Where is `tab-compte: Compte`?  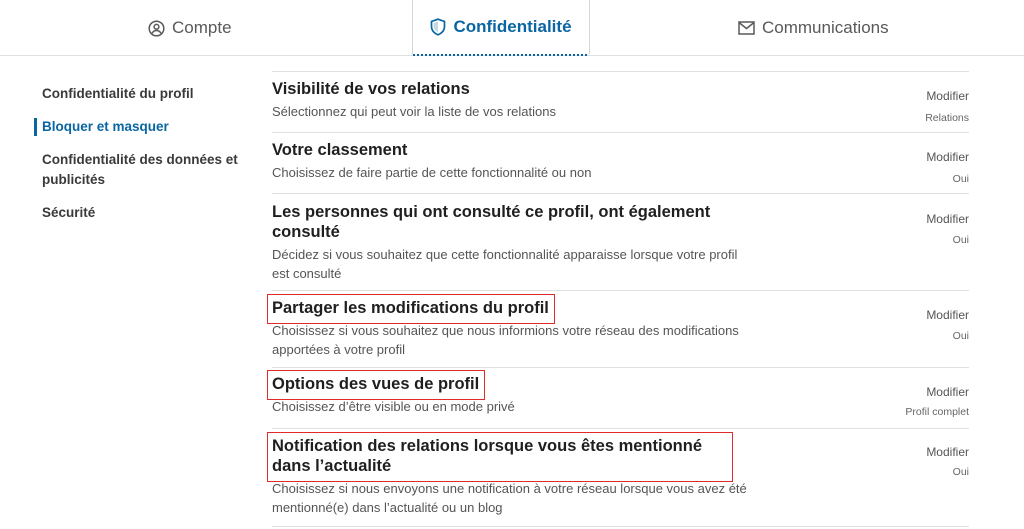
tab-compte: Compte is located at coordinates (190, 28).